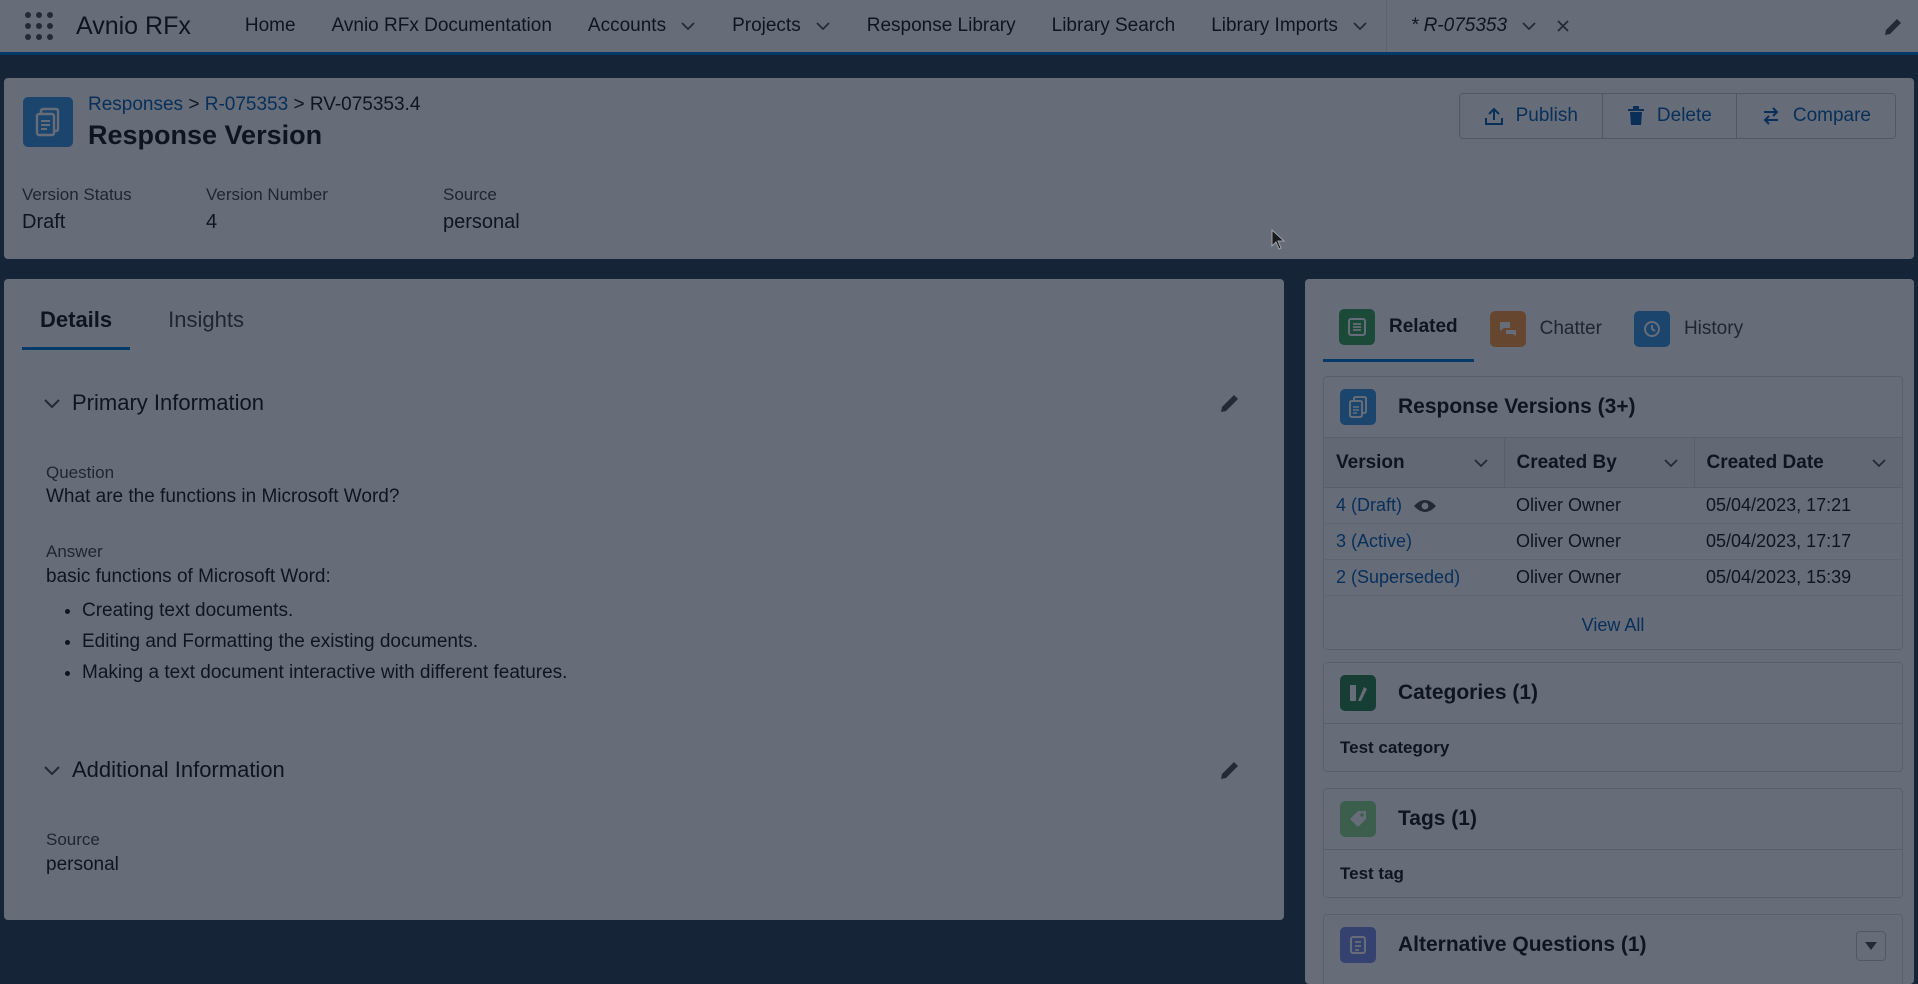 Image resolution: width=1918 pixels, height=984 pixels. Describe the element at coordinates (246, 104) in the screenshot. I see `breadcrumb-record-link: R-075353` at that location.